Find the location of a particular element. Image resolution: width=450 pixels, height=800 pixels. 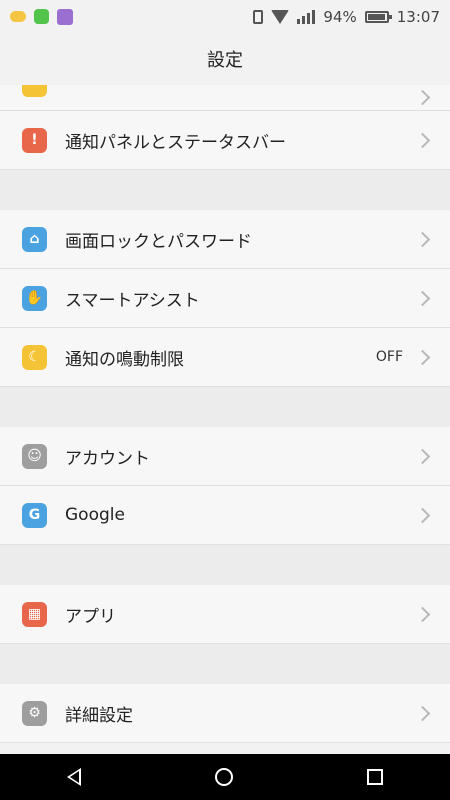

home-button is located at coordinates (224, 777).